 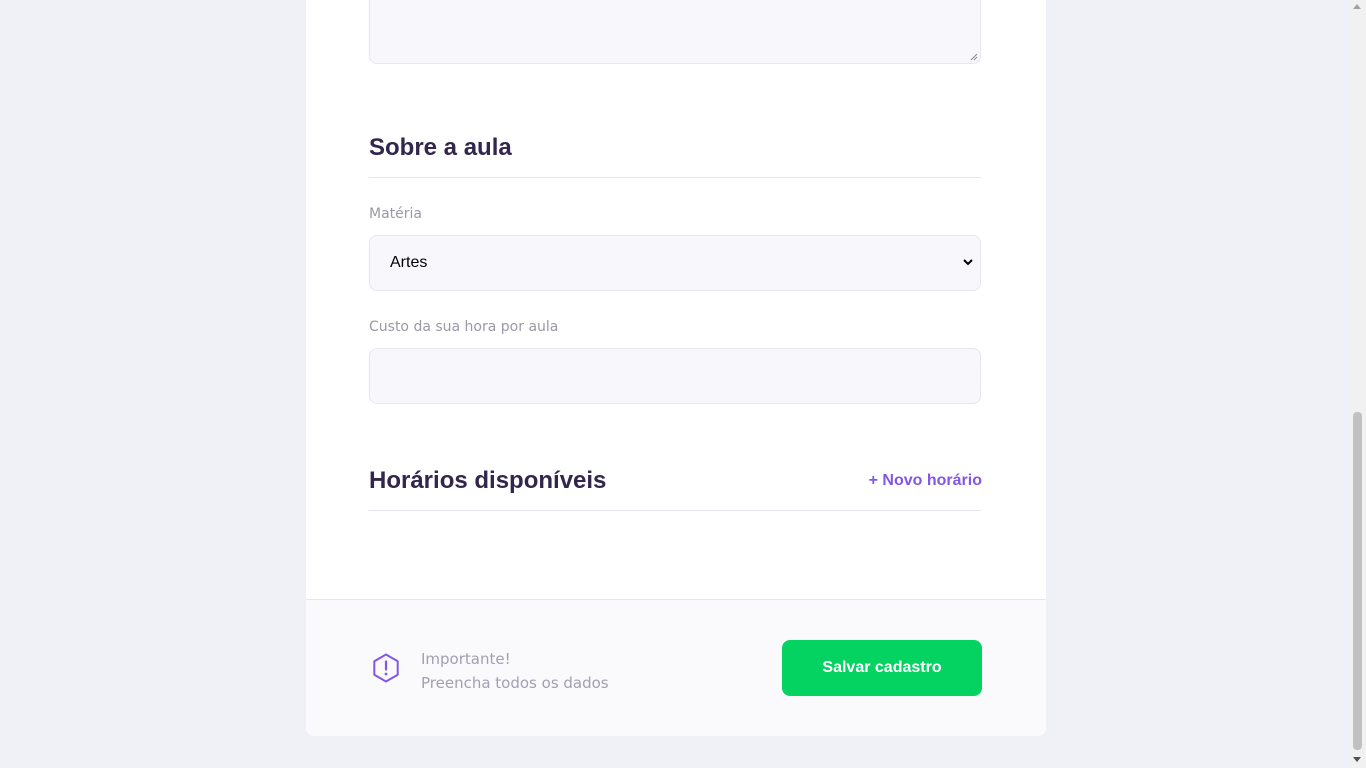 I want to click on notice-title: Importante!, so click(x=466, y=659).